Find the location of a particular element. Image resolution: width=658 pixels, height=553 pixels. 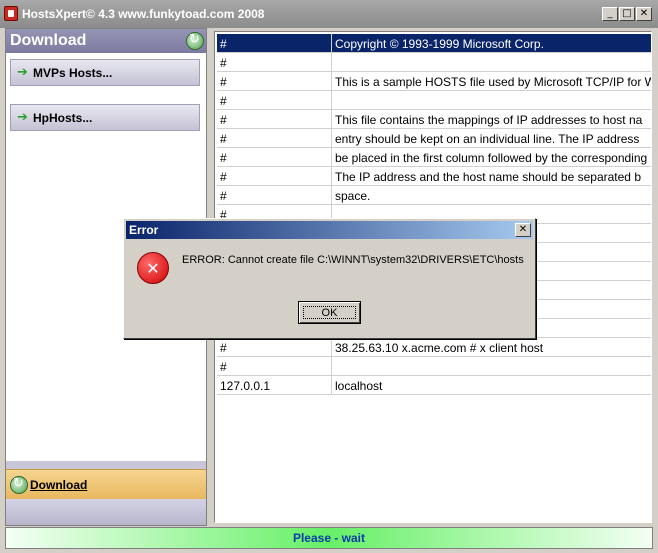

download-refresh-icon is located at coordinates (19, 485).